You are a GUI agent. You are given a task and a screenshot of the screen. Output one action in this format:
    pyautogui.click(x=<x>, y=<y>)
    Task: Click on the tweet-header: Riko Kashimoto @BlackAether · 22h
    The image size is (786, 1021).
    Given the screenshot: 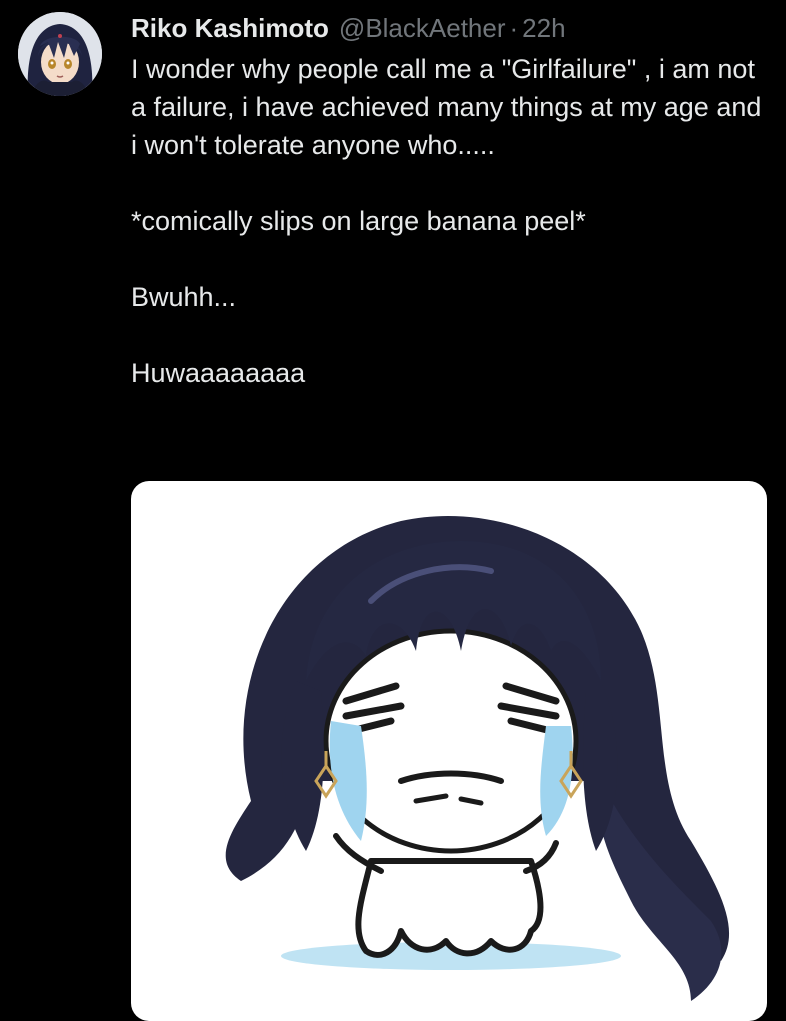 What is the action you would take?
    pyautogui.click(x=348, y=28)
    